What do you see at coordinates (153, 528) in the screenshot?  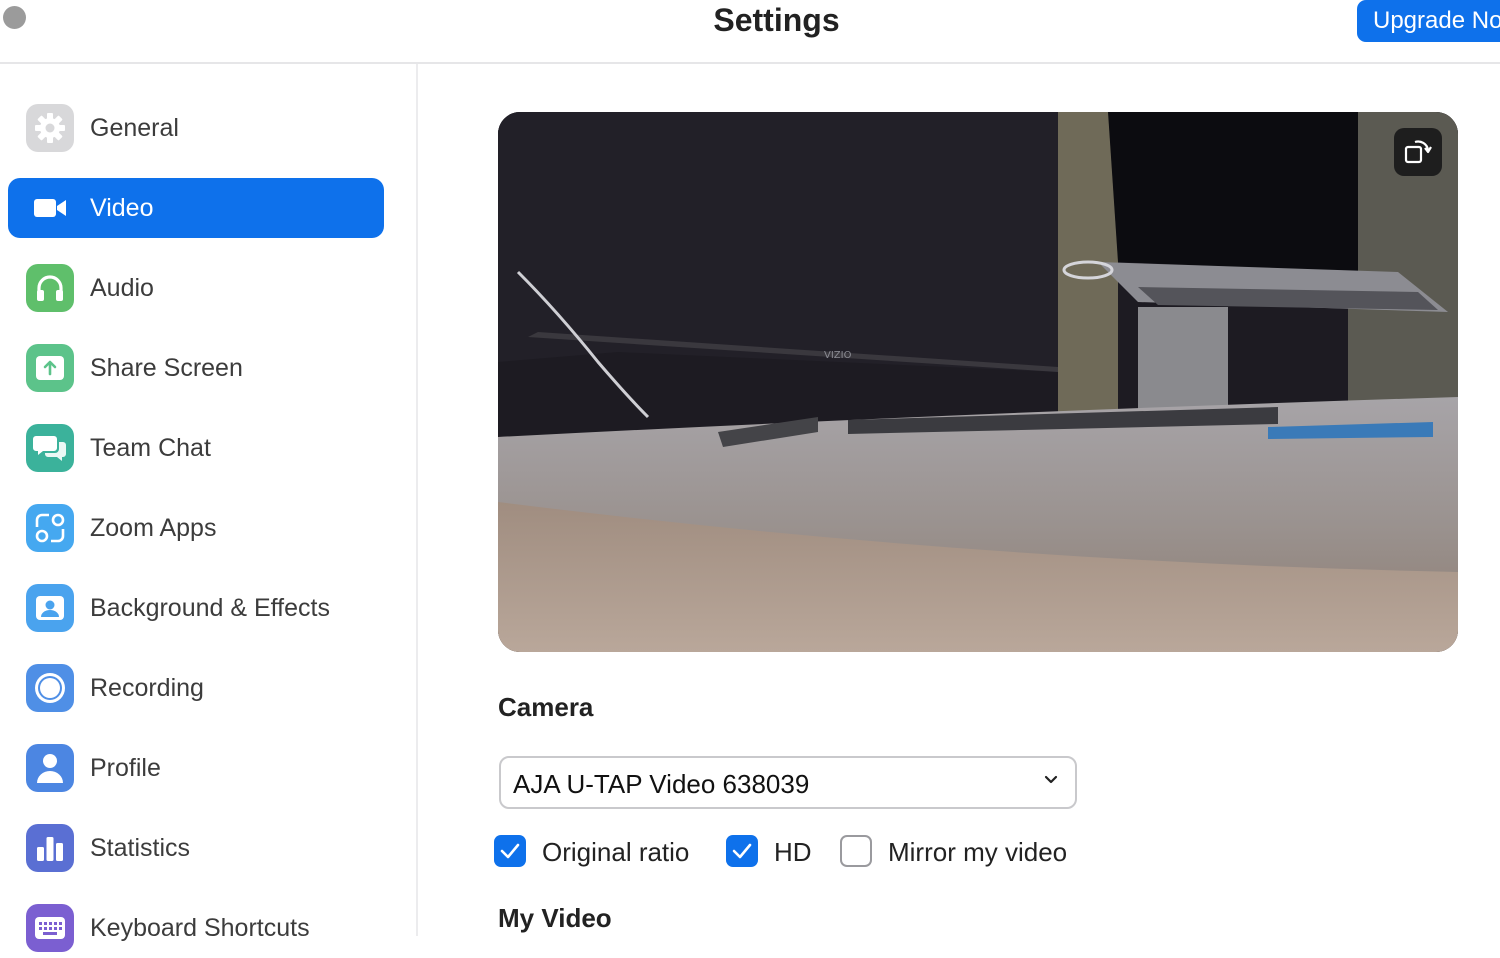 I see `sidebar-item-label: Zoom Apps` at bounding box center [153, 528].